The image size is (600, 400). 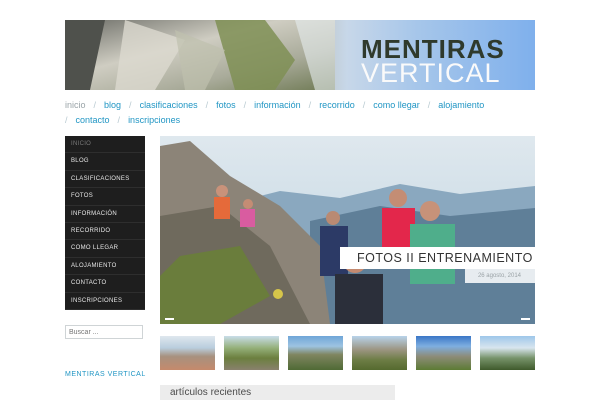 What do you see at coordinates (105, 374) in the screenshot?
I see `widget-title: MENTIRAS VERTICAL` at bounding box center [105, 374].